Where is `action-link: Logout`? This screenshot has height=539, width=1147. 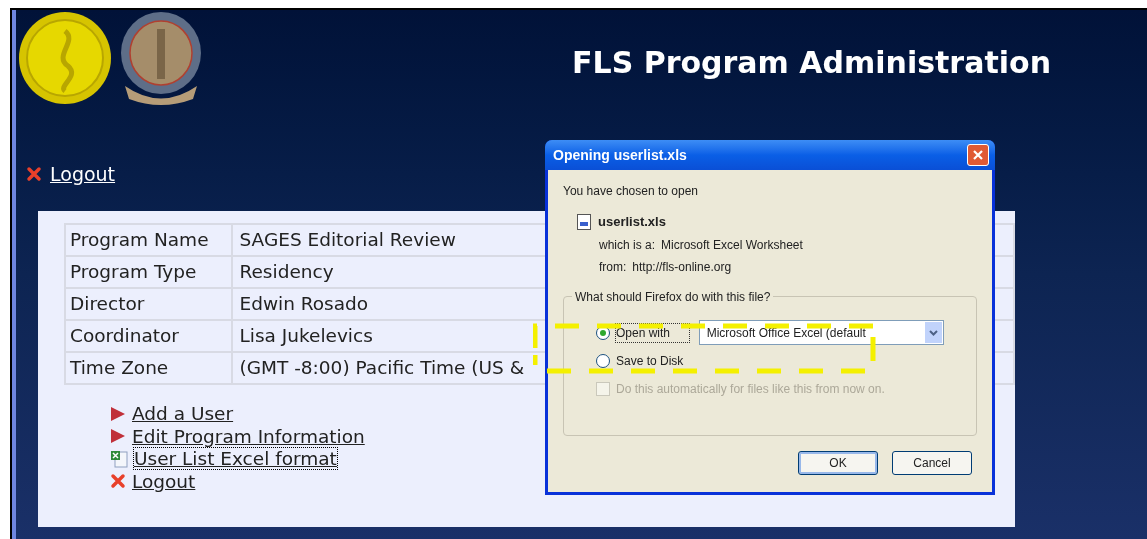
action-link: Logout is located at coordinates (164, 481).